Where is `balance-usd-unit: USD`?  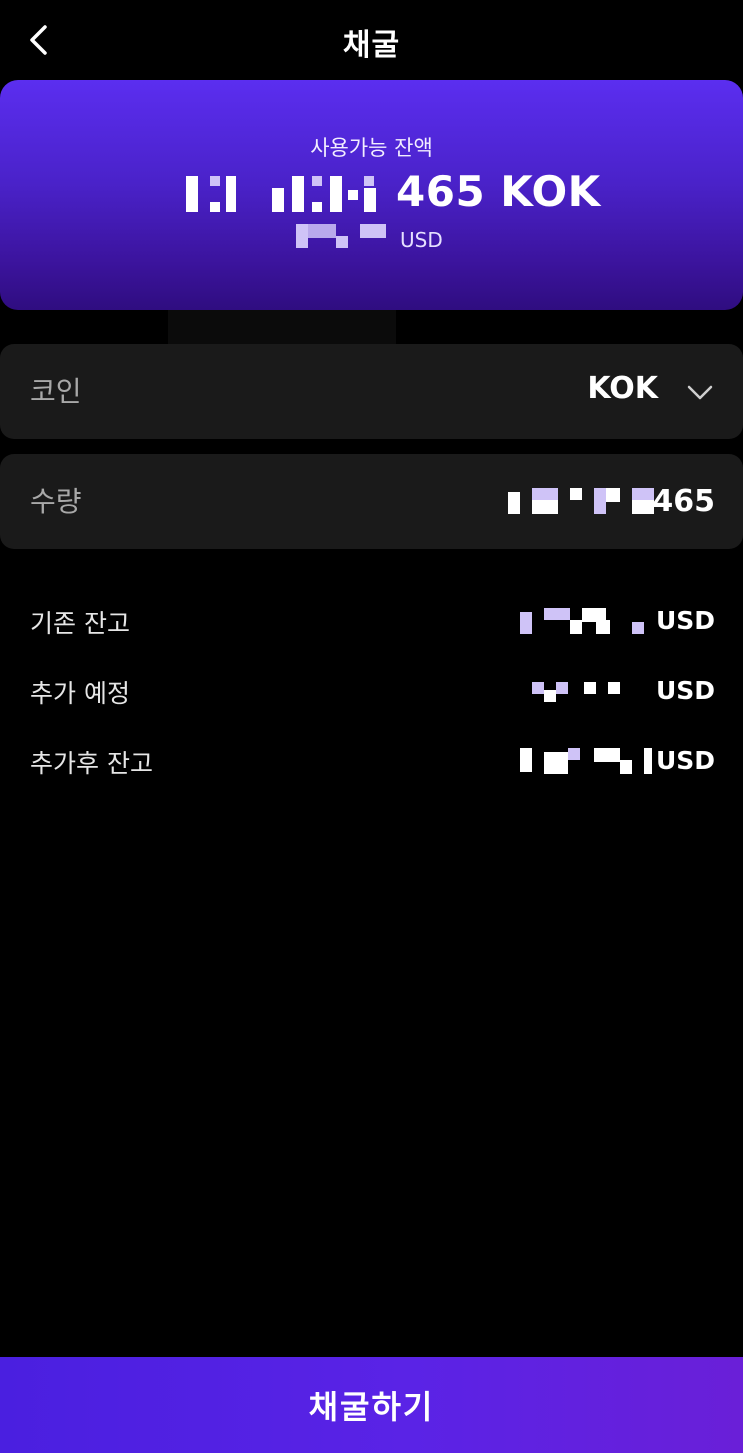 balance-usd-unit: USD is located at coordinates (421, 240).